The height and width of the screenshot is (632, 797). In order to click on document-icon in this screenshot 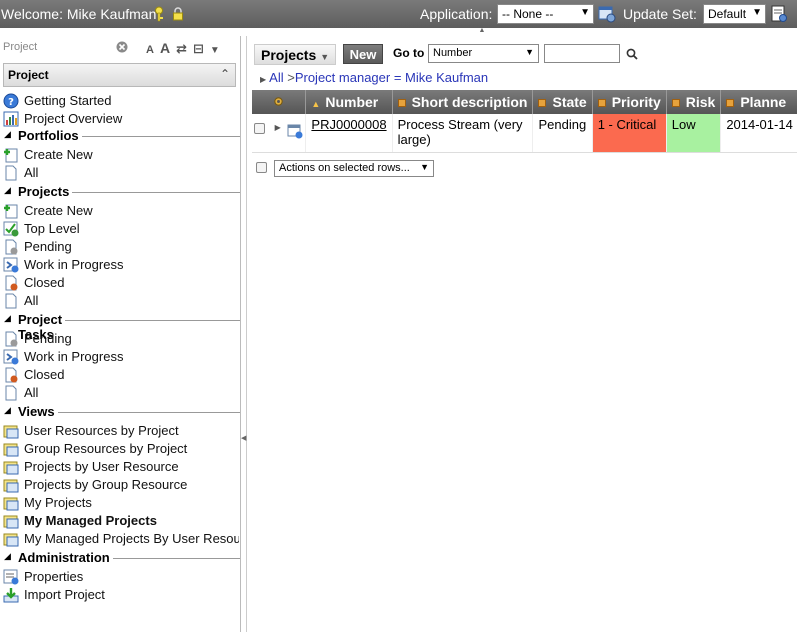, I will do `click(11, 301)`.